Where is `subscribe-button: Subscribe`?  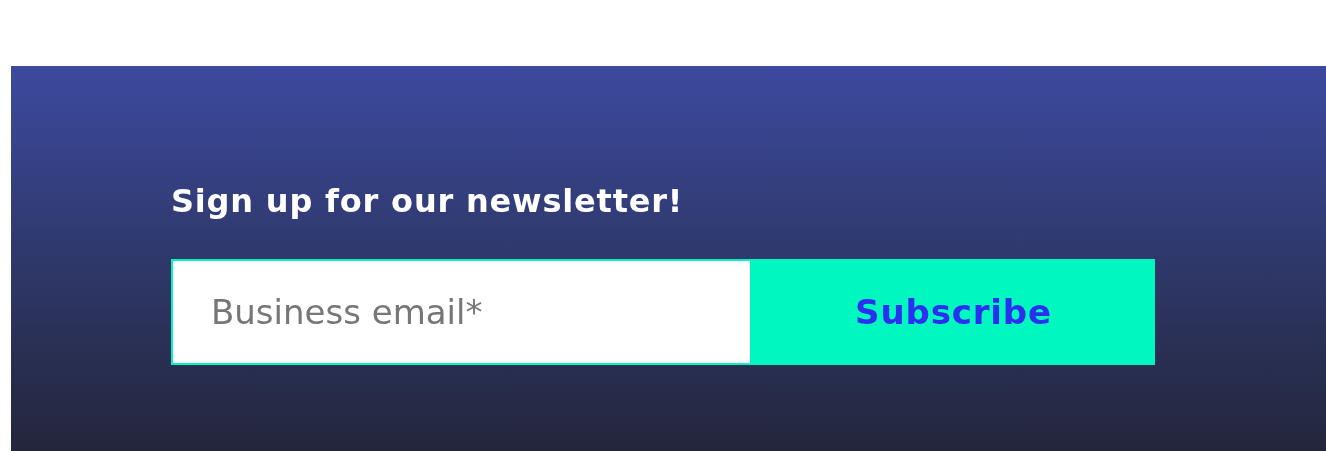 subscribe-button: Subscribe is located at coordinates (953, 312).